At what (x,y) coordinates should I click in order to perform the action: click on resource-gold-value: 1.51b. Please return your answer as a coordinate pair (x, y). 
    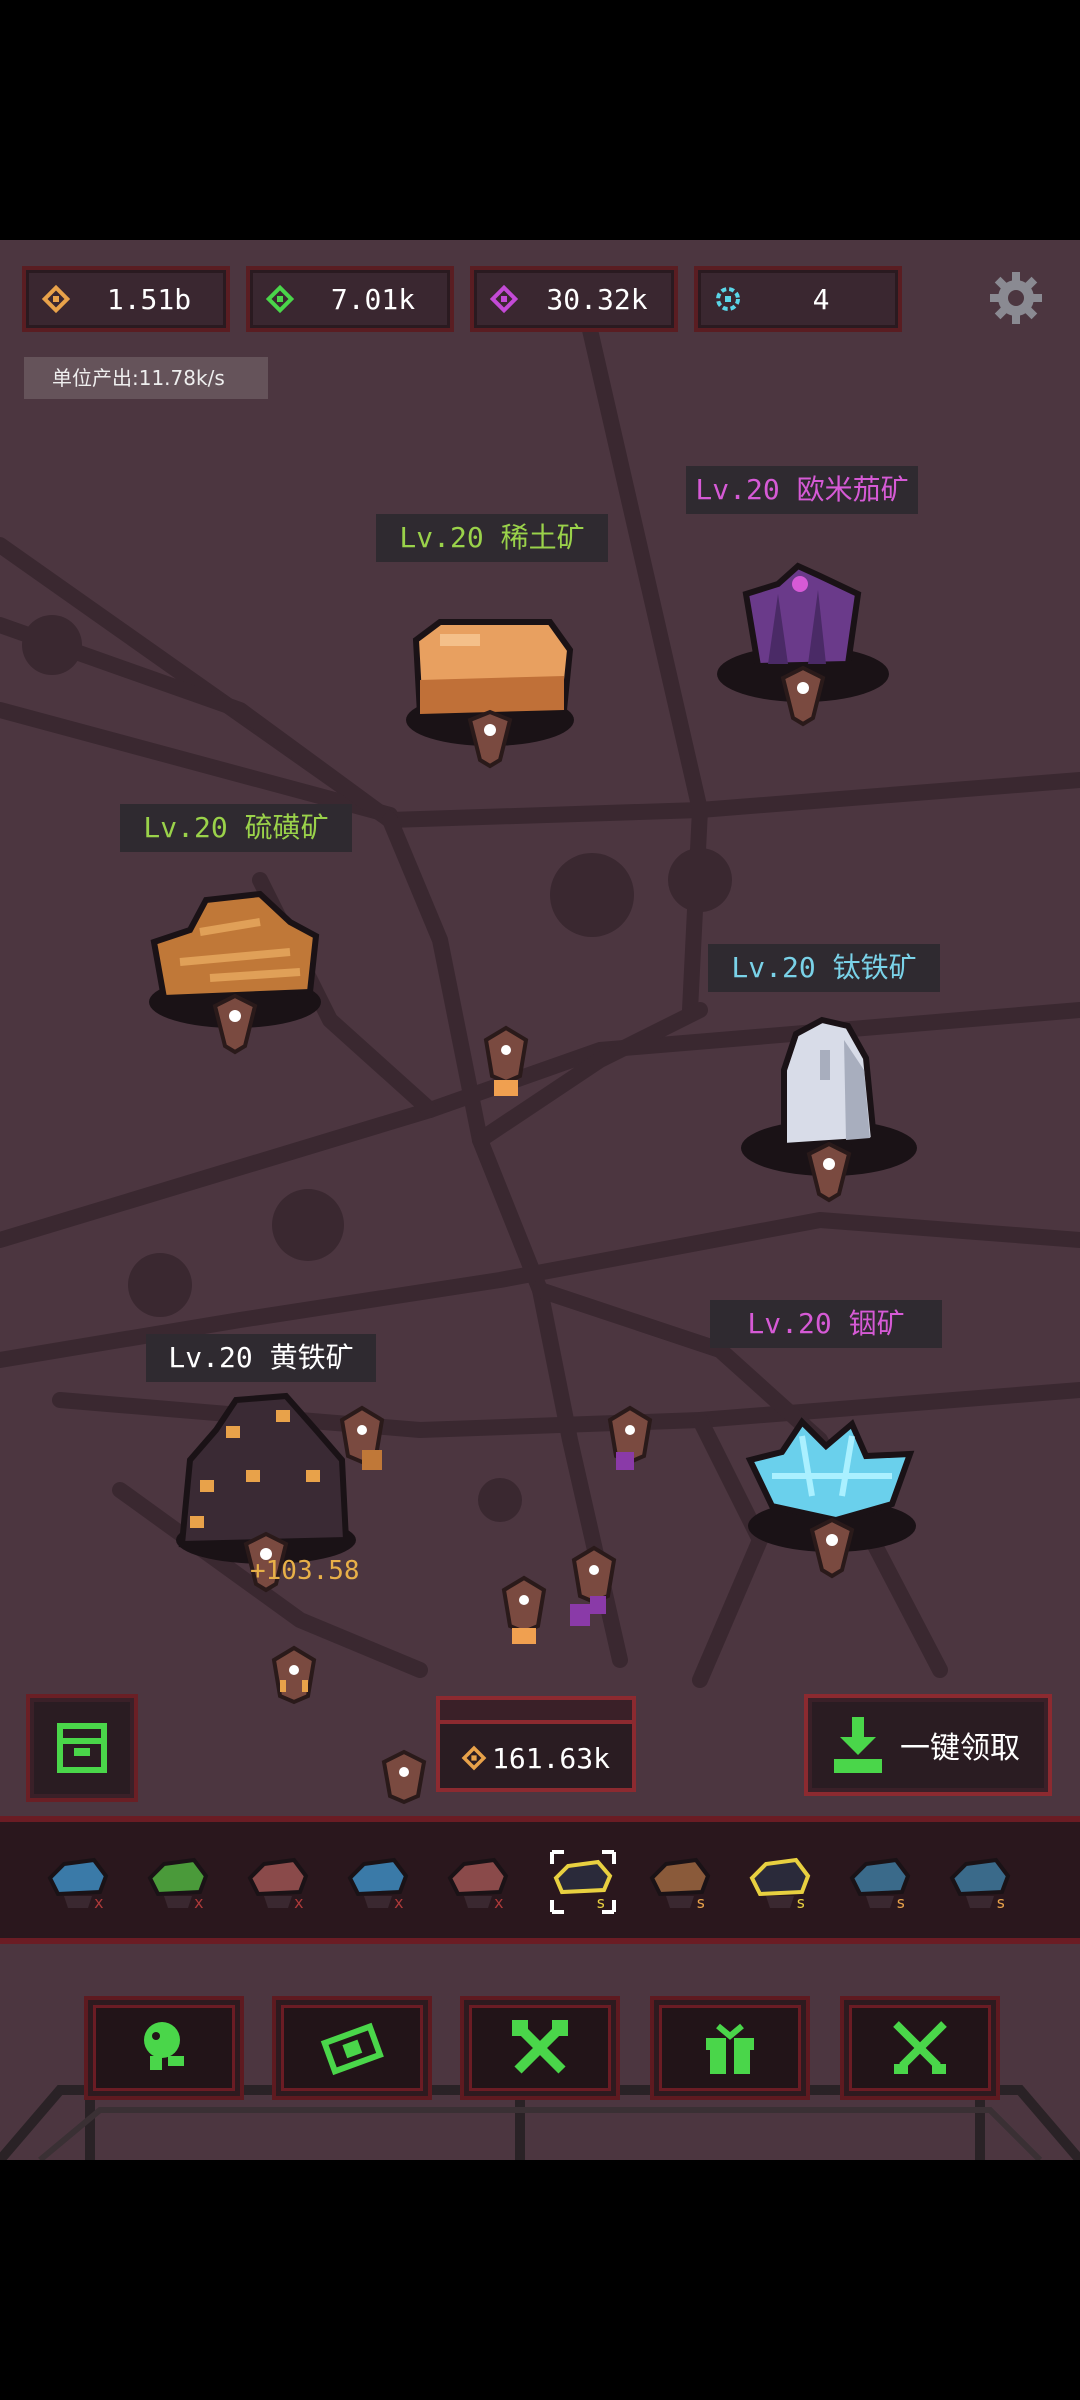
    Looking at the image, I should click on (149, 299).